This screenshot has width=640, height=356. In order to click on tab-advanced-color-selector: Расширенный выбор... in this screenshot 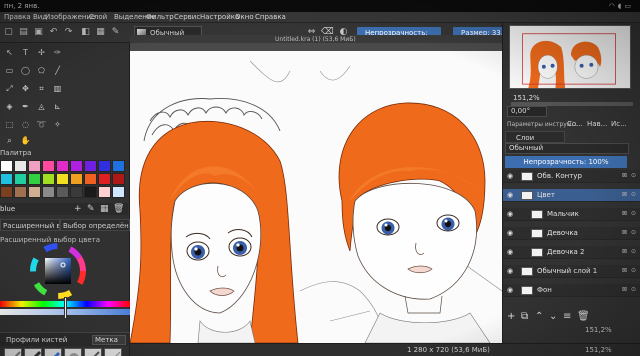, I will do `click(30, 225)`.